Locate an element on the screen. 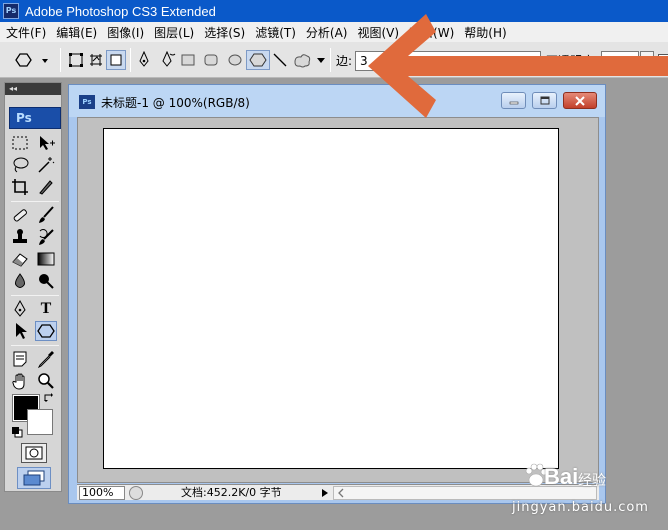 This screenshot has height=530, width=668. annotation-arrow is located at coordinates (518, 67).